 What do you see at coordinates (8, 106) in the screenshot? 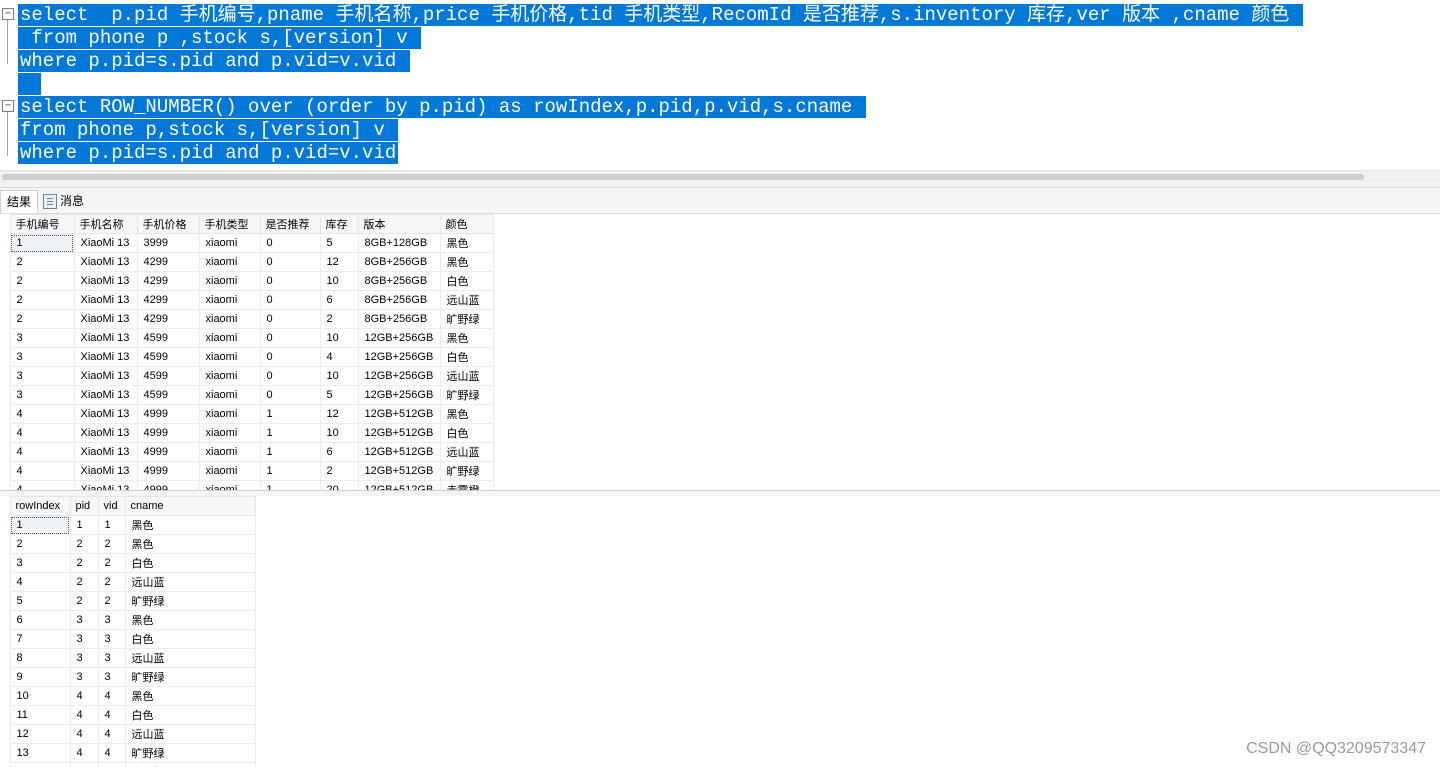
I see `collapse-icon: −` at bounding box center [8, 106].